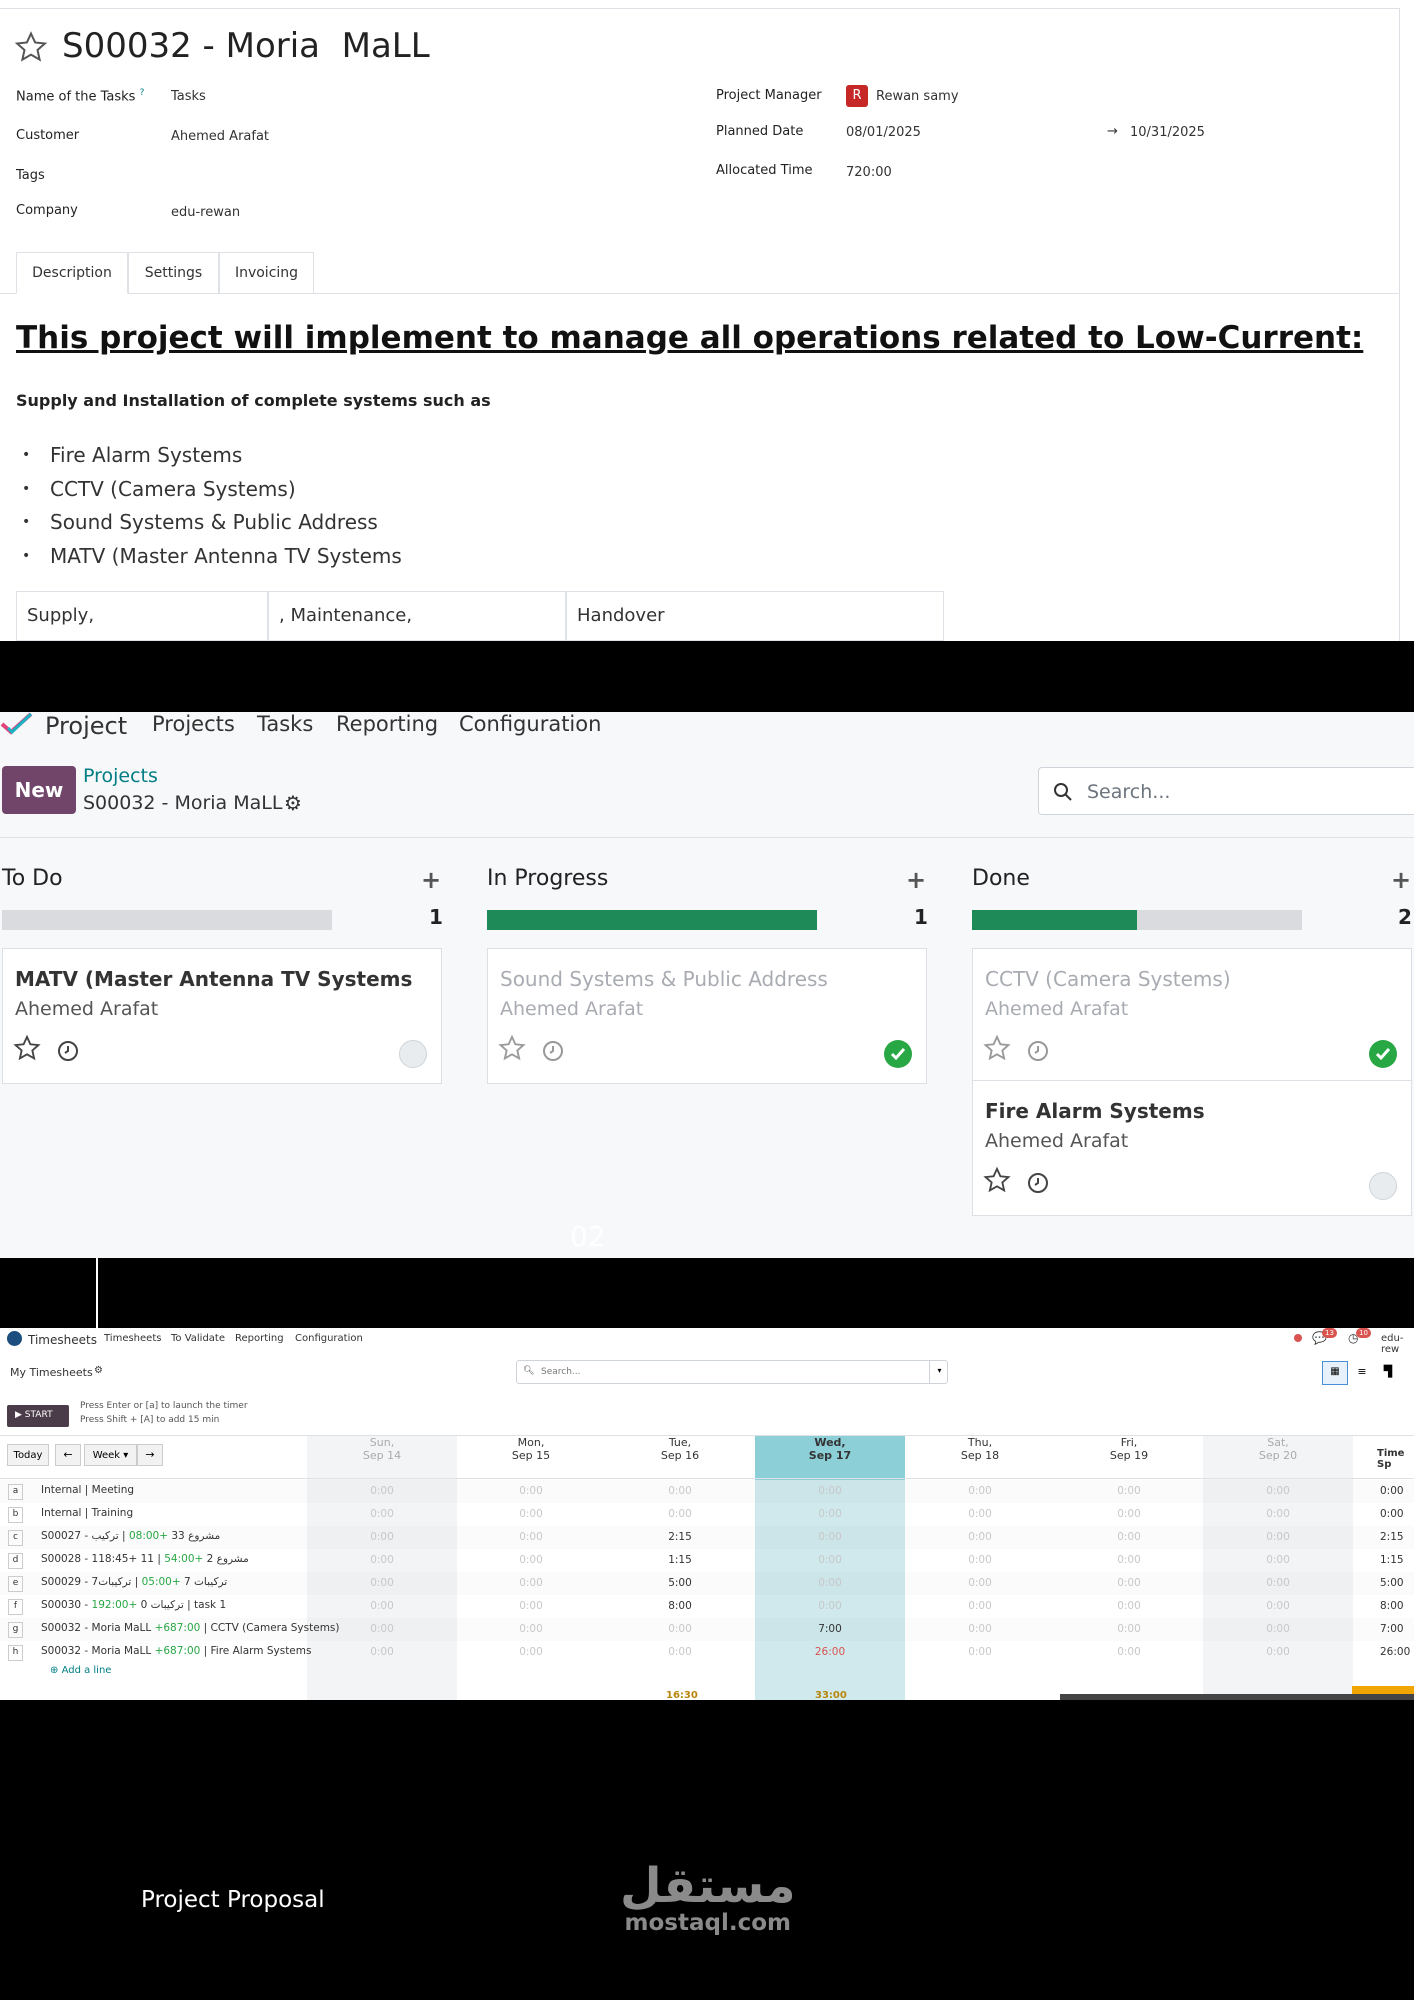  I want to click on chevron-down-icon: ▾, so click(939, 1372).